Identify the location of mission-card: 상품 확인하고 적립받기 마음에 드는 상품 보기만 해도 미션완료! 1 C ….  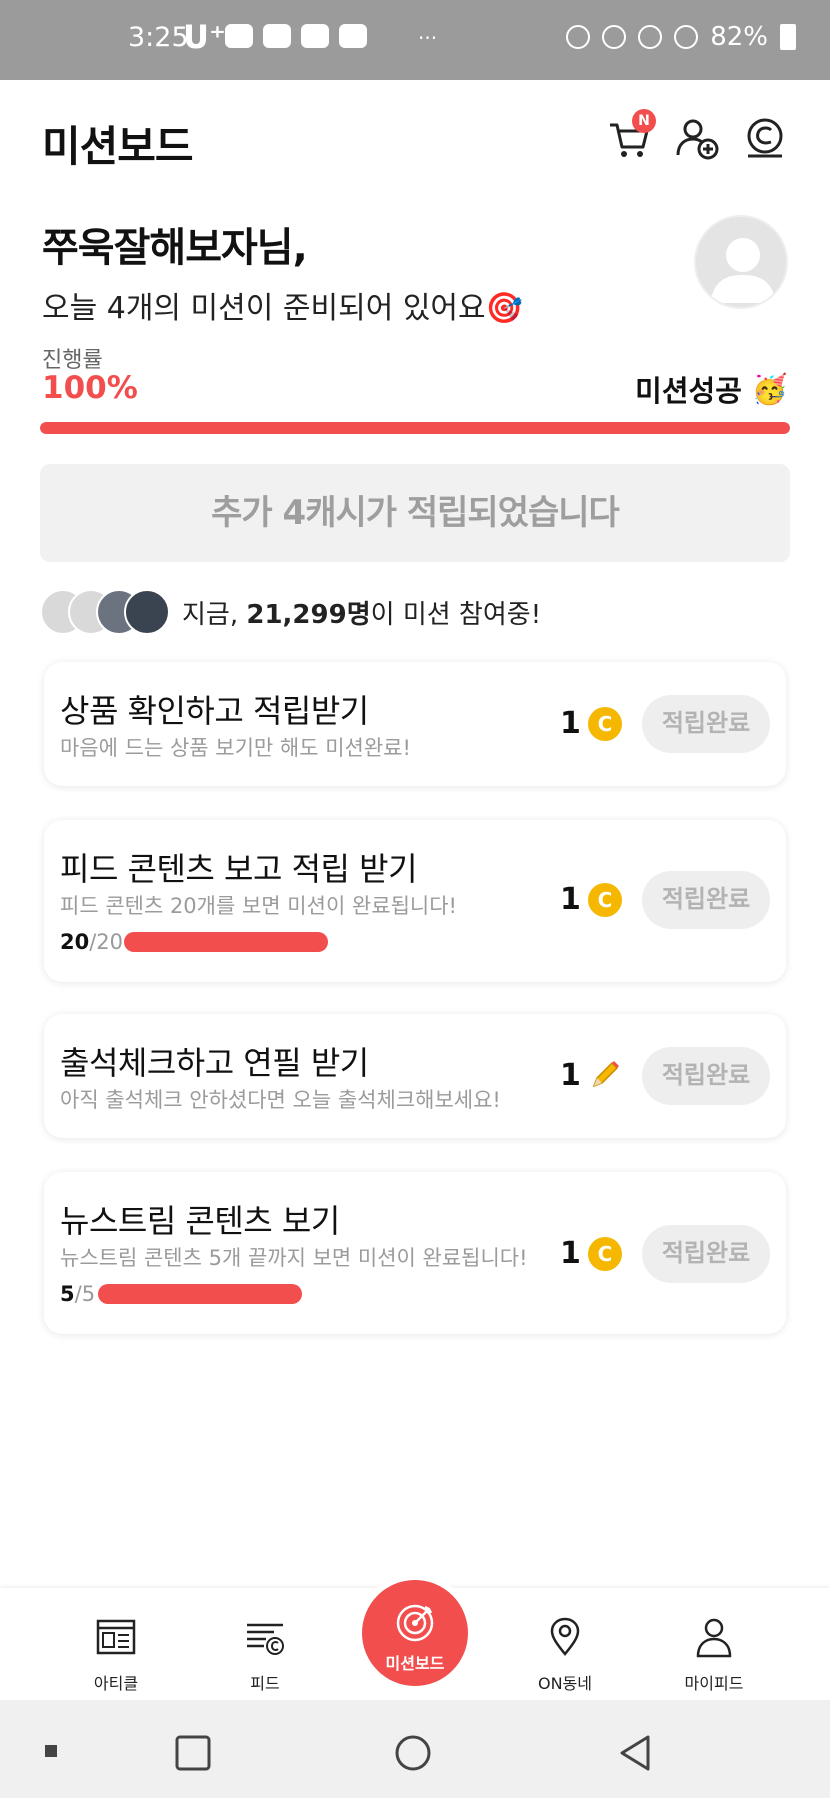
(415, 724).